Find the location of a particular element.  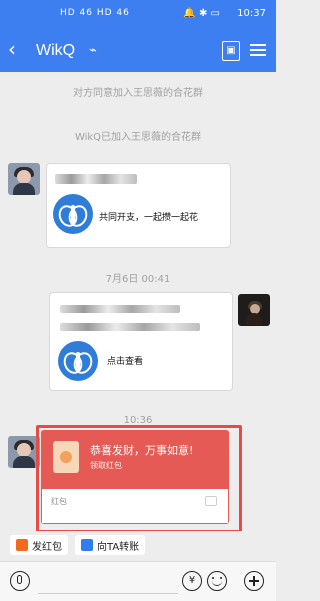

input-bar: ¥ is located at coordinates (138, 581).